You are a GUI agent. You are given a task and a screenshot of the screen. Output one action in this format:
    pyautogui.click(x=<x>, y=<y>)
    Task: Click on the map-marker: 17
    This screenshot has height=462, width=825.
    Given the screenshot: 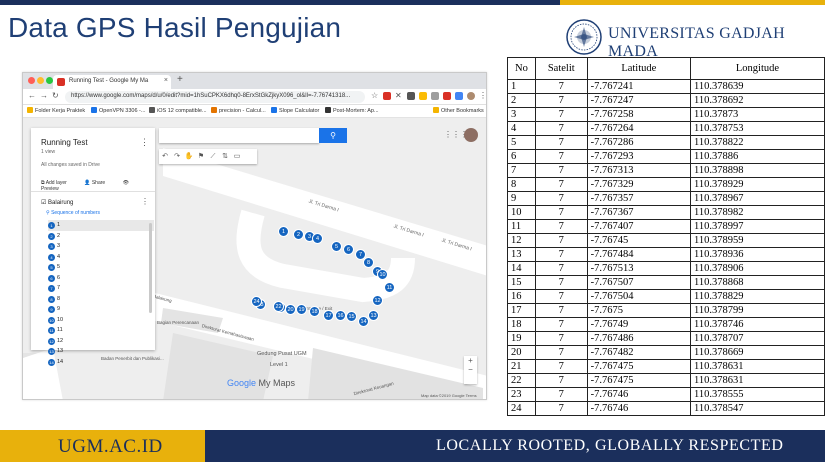 What is the action you would take?
    pyautogui.click(x=328, y=315)
    